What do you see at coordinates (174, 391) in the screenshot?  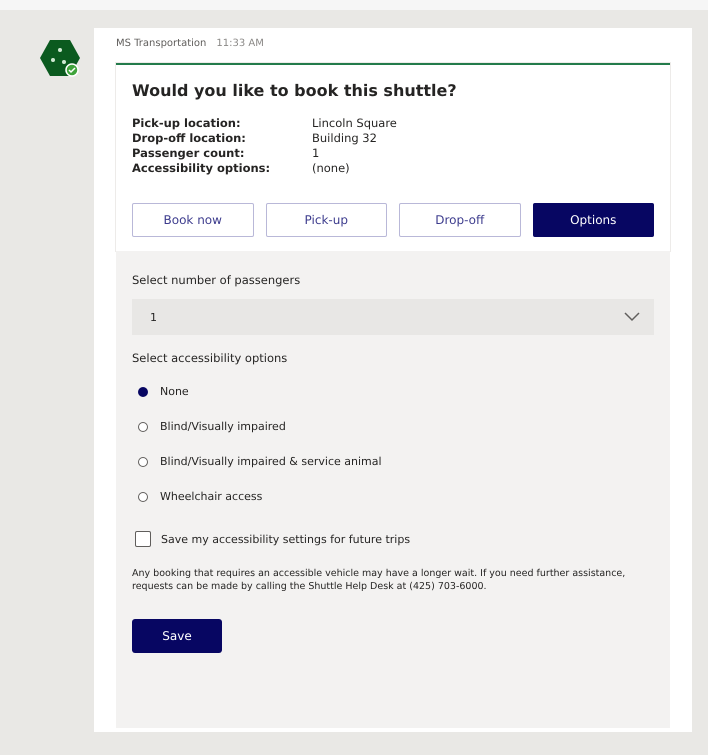 I see `radio-label: None` at bounding box center [174, 391].